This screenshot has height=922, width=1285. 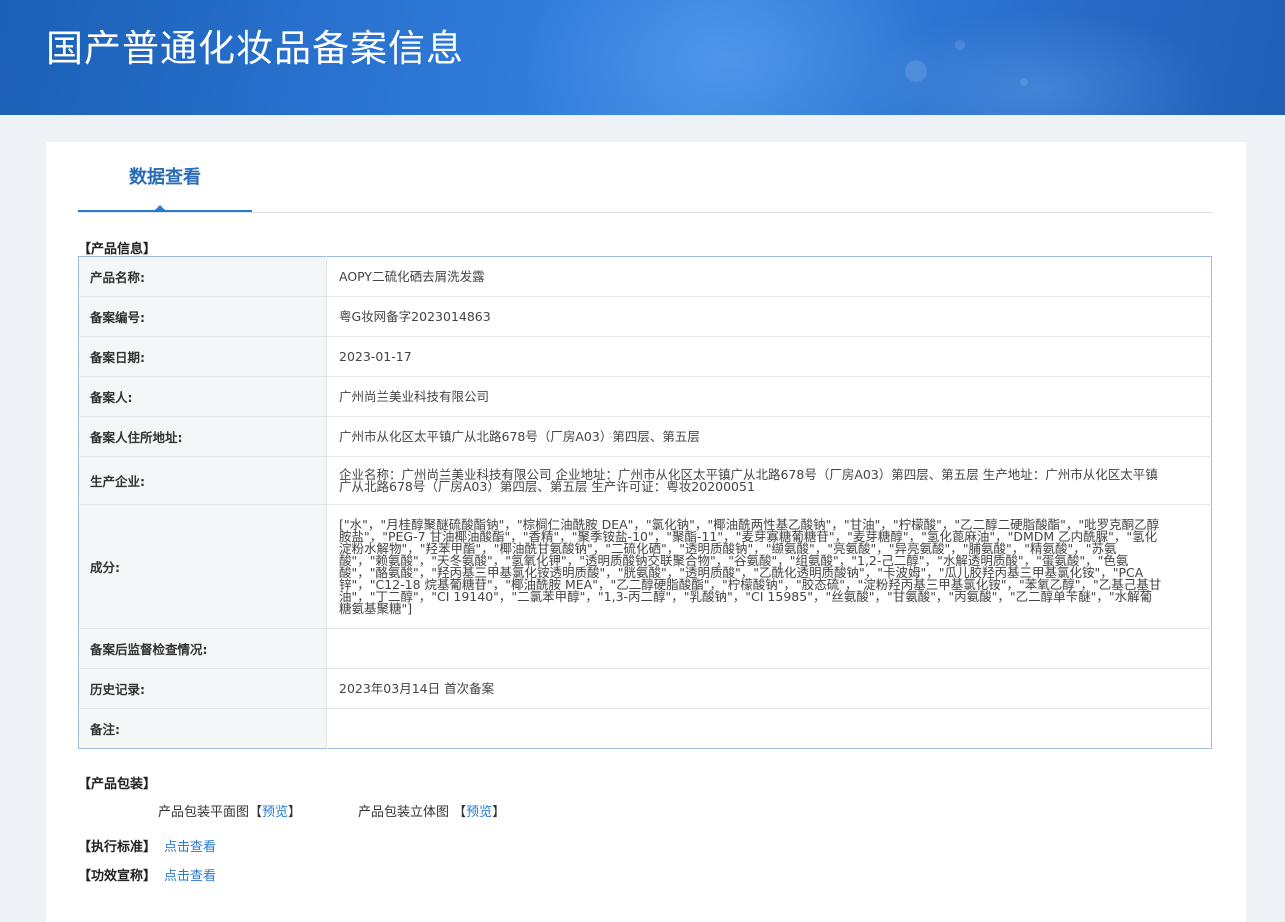 I want to click on row-key: 备案编号:, so click(x=202, y=316).